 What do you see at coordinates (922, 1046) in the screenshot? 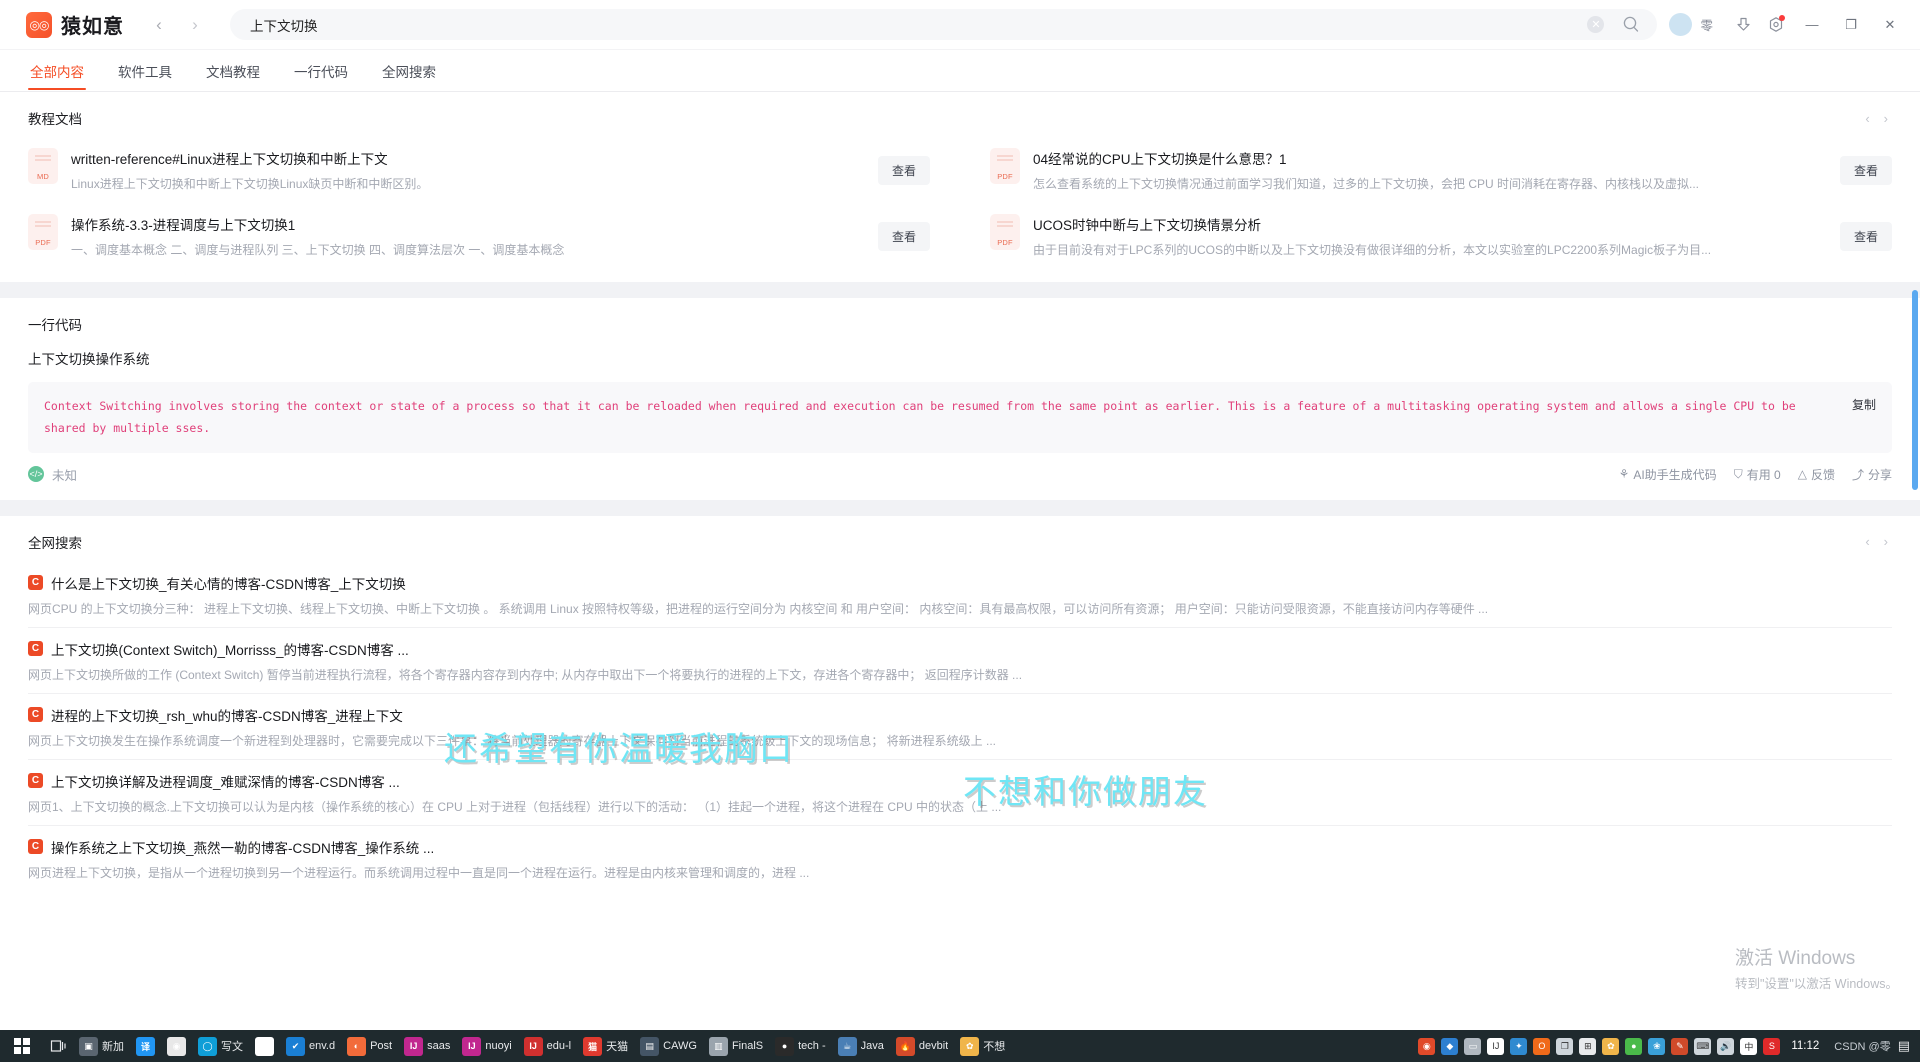
I see `taskbar-app-item: 🔥 devbit` at bounding box center [922, 1046].